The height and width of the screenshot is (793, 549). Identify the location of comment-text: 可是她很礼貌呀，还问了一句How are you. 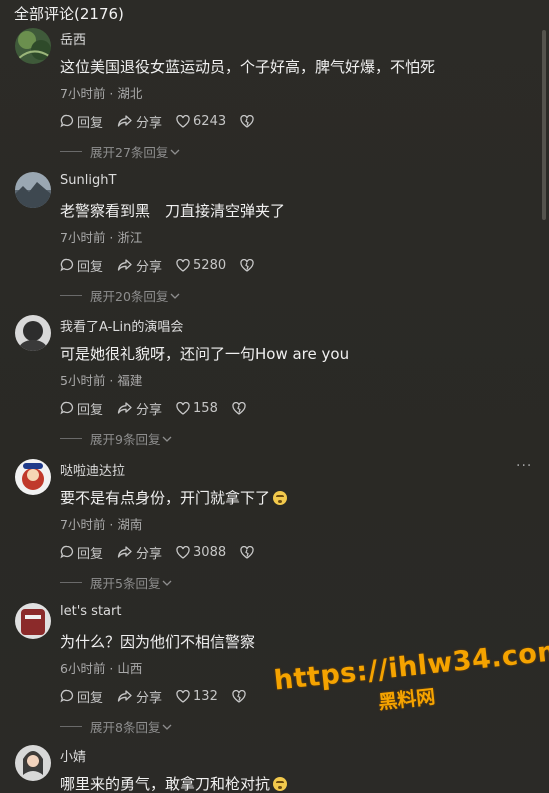
(205, 354).